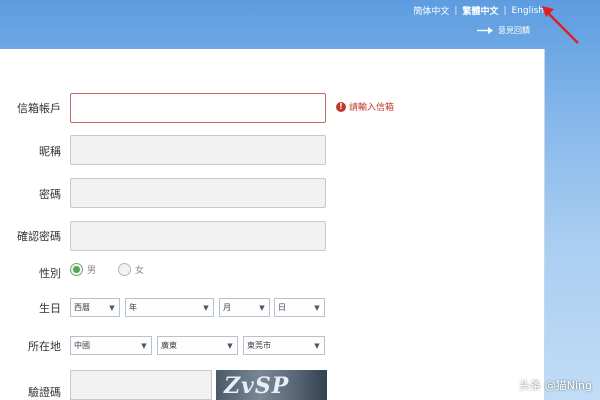  What do you see at coordinates (141, 385) in the screenshot?
I see `captcha-input` at bounding box center [141, 385].